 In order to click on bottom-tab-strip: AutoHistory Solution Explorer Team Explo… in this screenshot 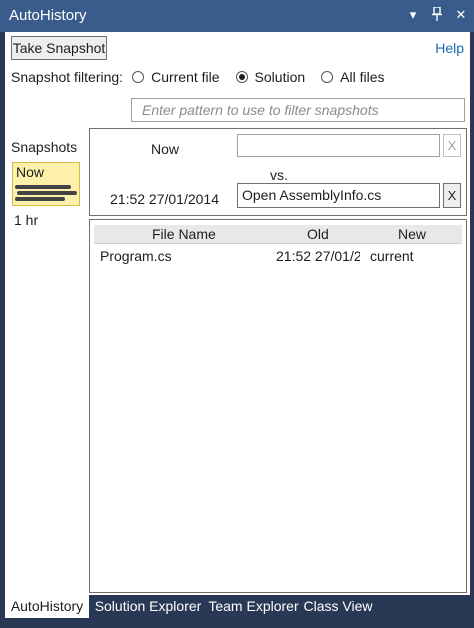, I will do `click(237, 606)`.